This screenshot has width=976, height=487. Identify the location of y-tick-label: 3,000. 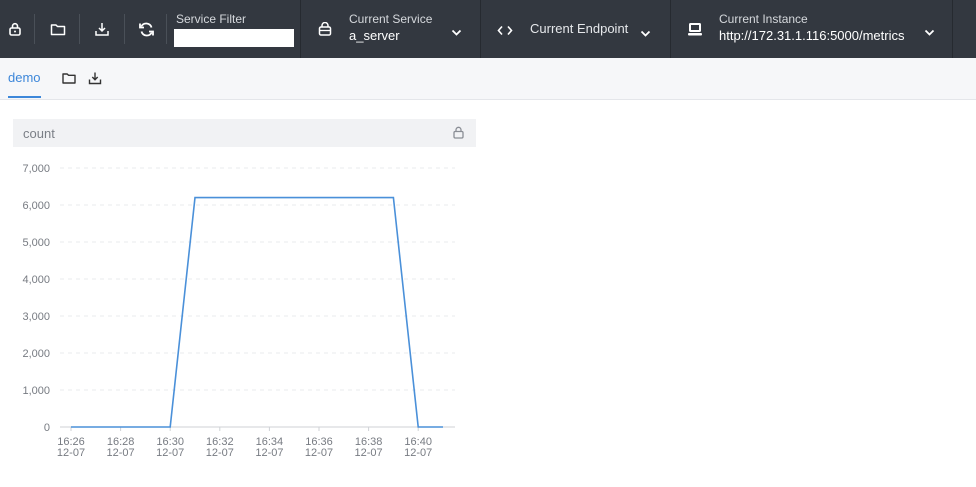
(36, 317).